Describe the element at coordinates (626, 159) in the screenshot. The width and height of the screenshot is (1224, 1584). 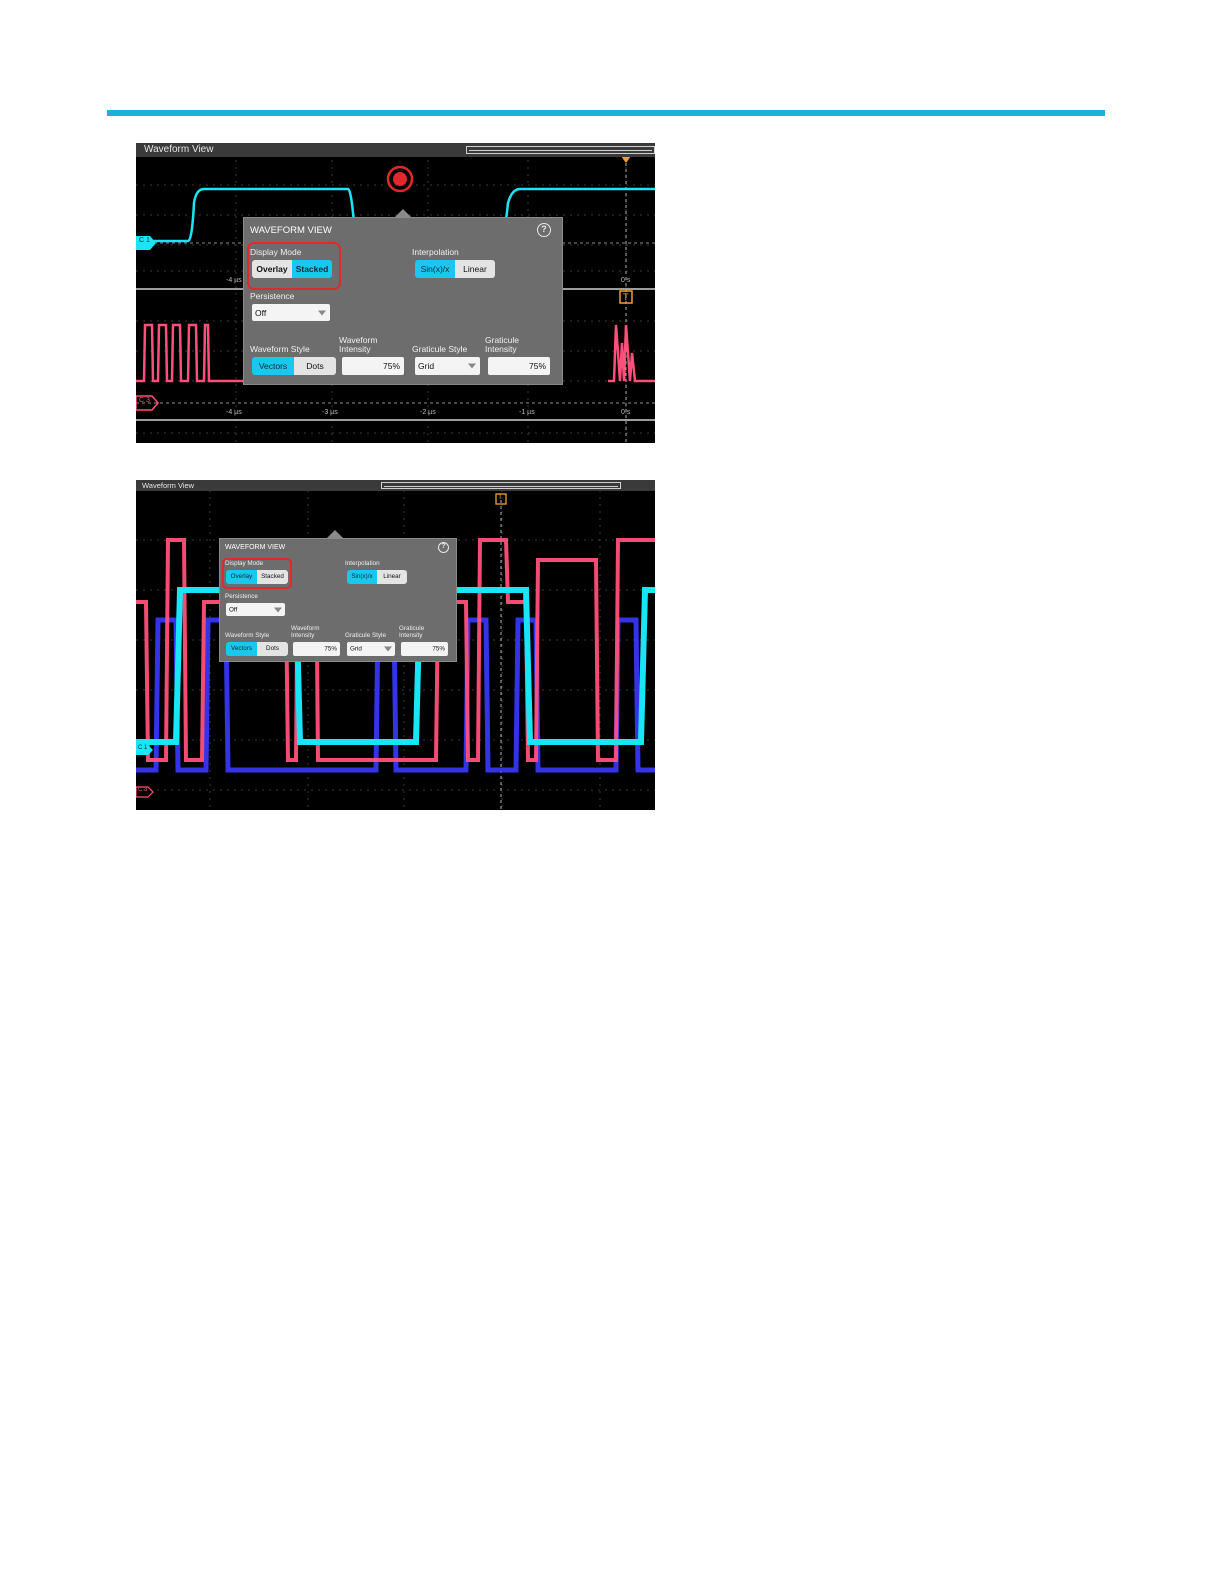
I see `trigger-arrow` at that location.